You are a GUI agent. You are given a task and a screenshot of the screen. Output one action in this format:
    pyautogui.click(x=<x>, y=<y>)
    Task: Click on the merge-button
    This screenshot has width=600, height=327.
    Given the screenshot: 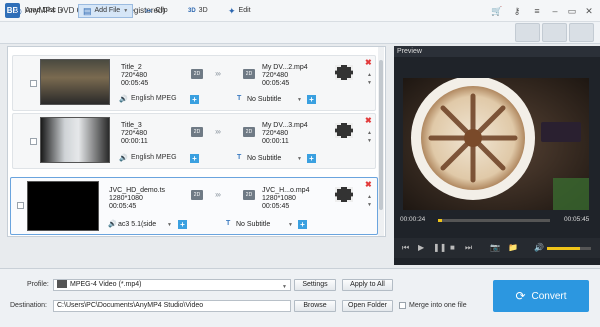 What is the action you would take?
    pyautogui.click(x=527, y=32)
    